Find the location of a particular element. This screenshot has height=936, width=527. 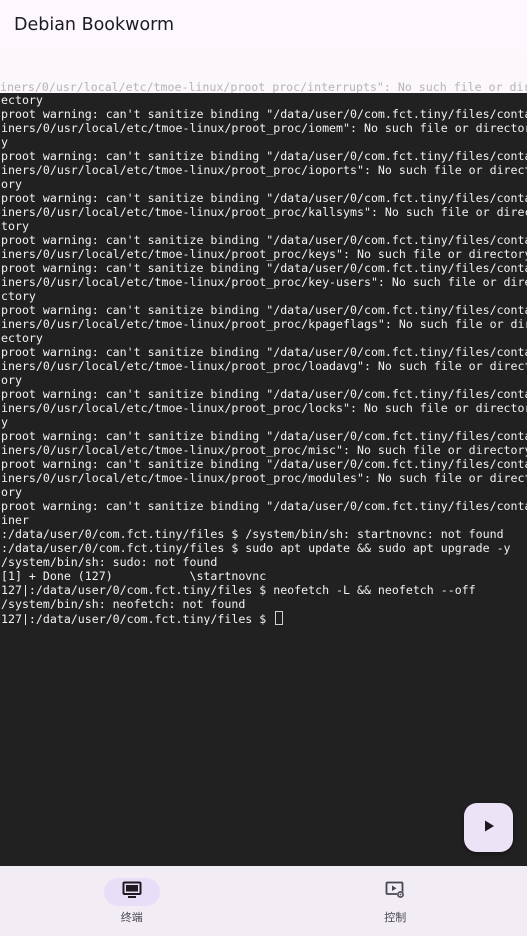

nav-label-terminal: 终端 is located at coordinates (131, 917).